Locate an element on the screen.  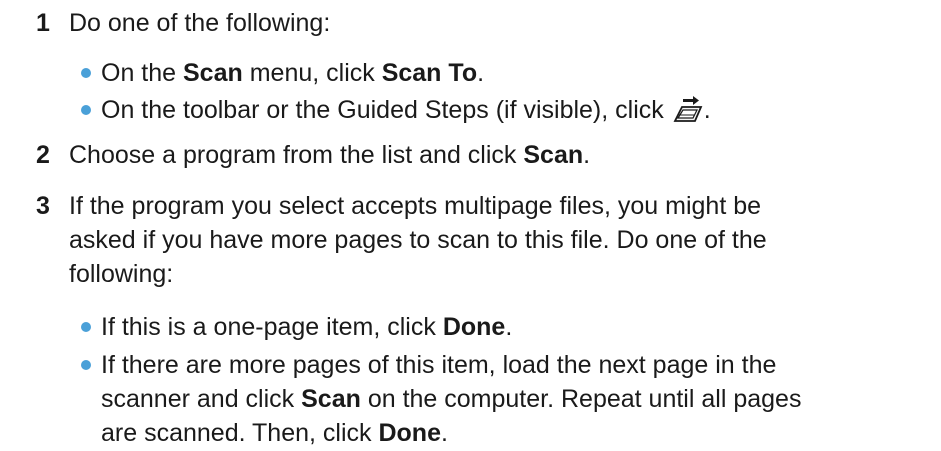
step-number: 1 is located at coordinates (43, 23).